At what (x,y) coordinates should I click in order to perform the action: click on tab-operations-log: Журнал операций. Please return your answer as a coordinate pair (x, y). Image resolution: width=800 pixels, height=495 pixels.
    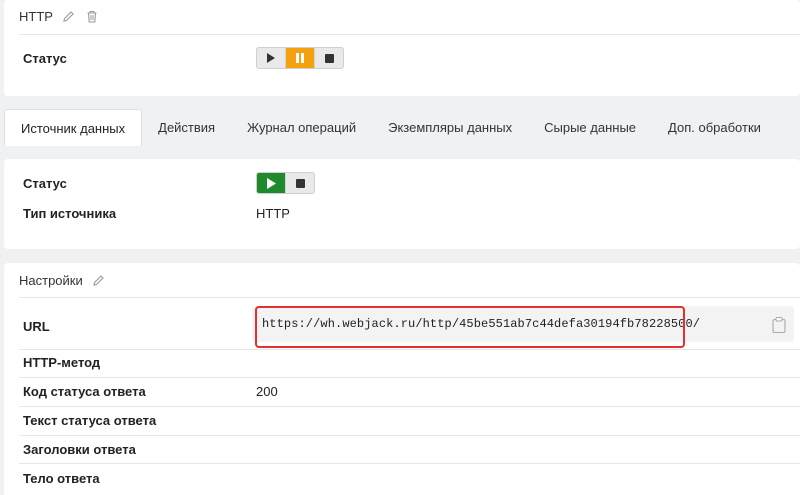
    Looking at the image, I should click on (301, 127).